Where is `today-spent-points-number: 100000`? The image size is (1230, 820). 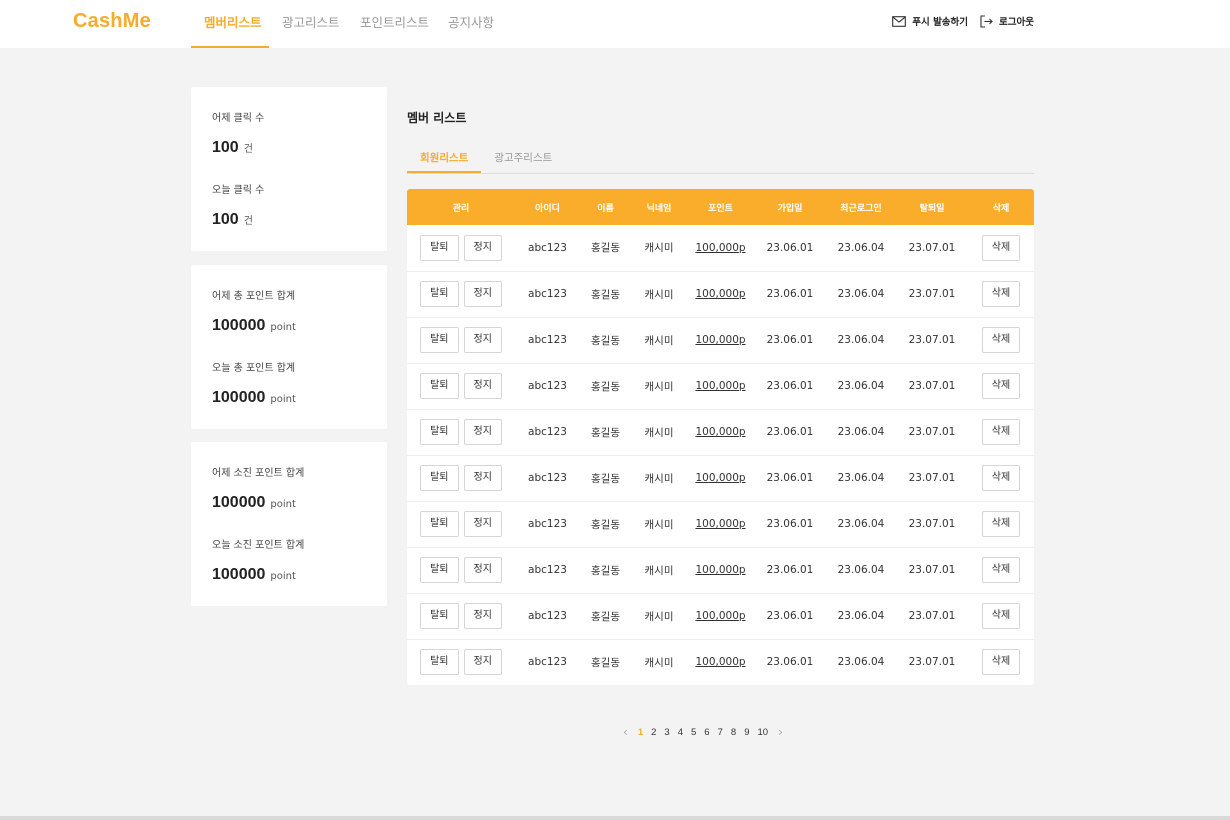 today-spent-points-number: 100000 is located at coordinates (239, 574).